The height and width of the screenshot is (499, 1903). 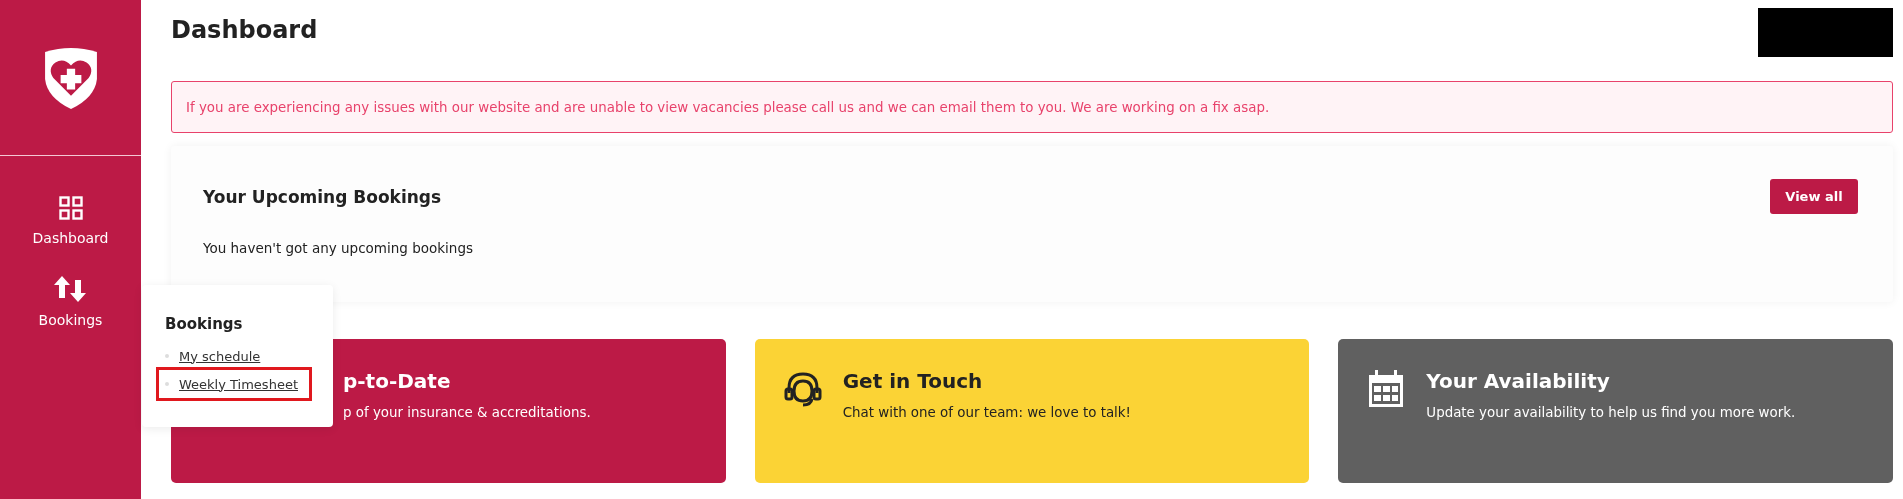 I want to click on nav-item: Bookings, so click(x=70, y=302).